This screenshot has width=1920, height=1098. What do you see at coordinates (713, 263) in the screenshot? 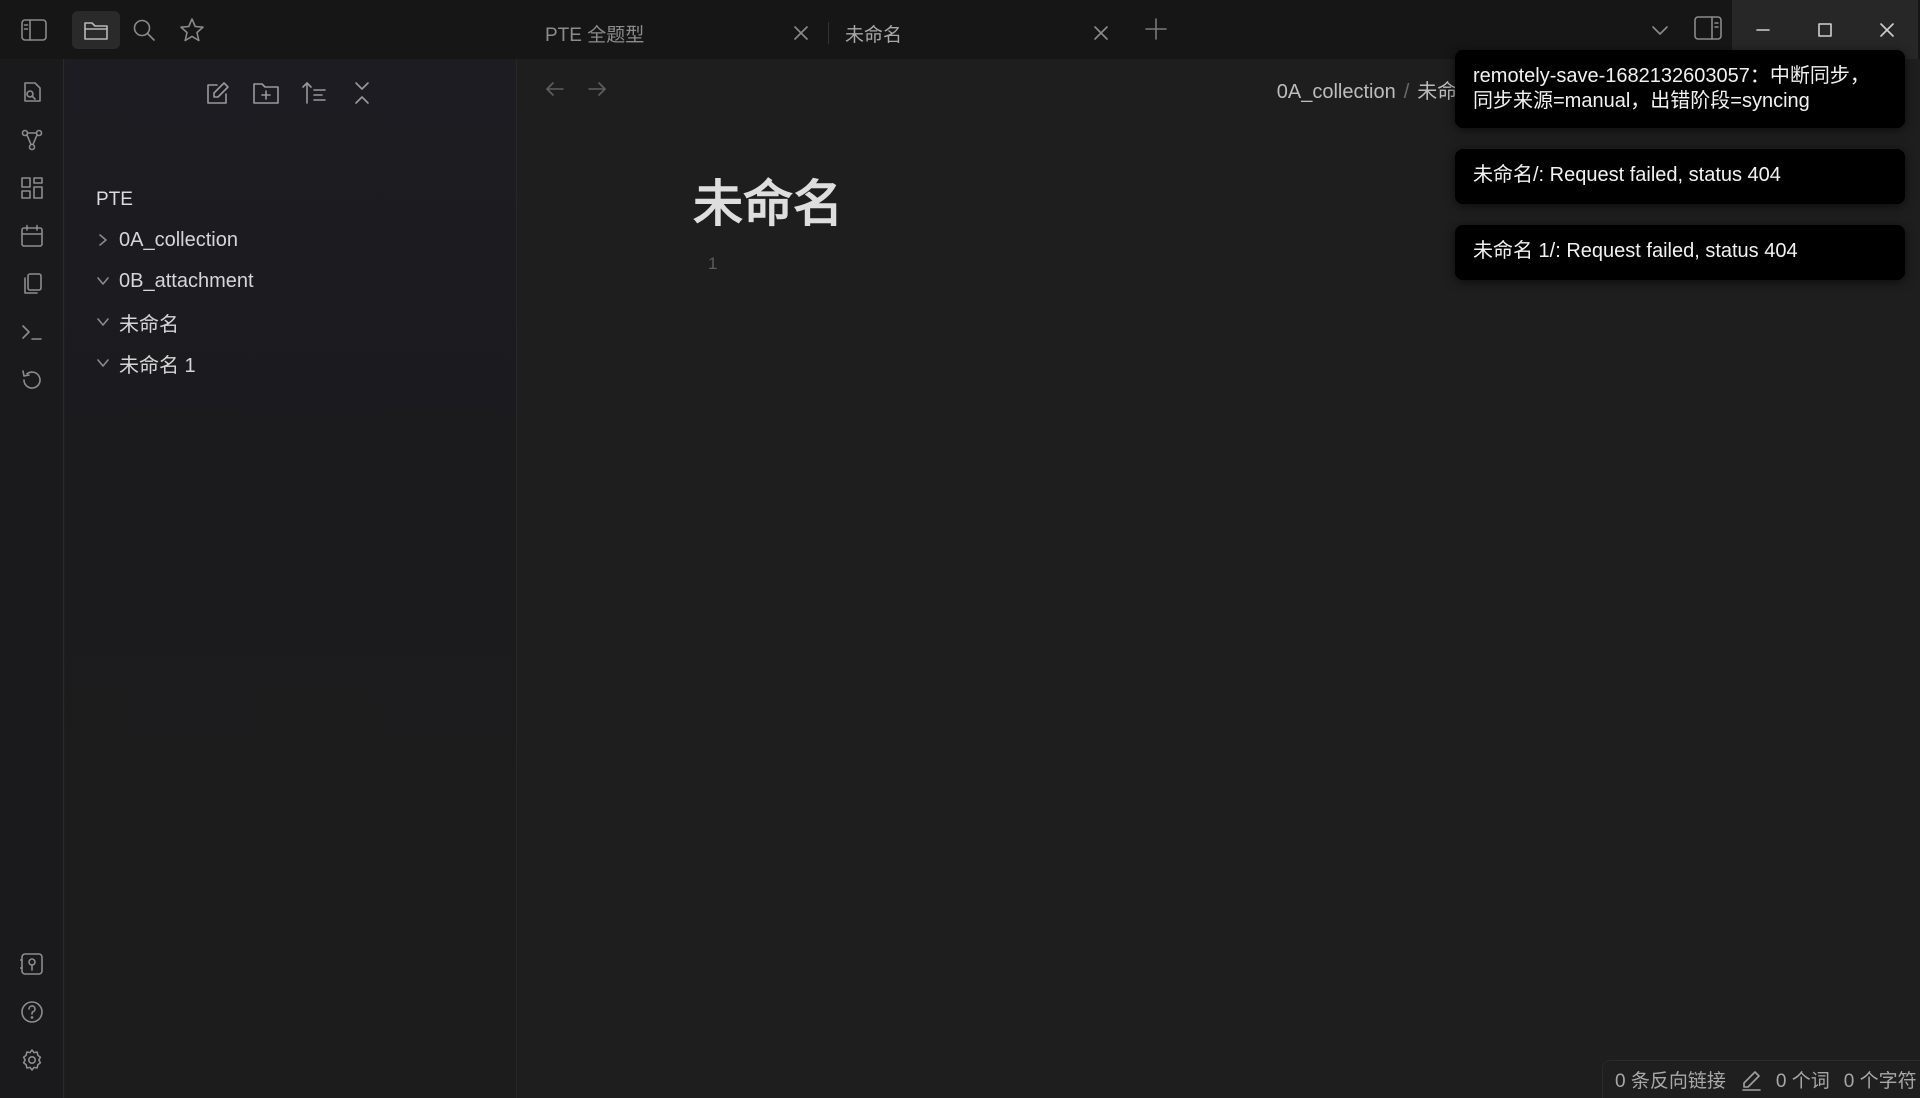
I see `line-number: 1` at bounding box center [713, 263].